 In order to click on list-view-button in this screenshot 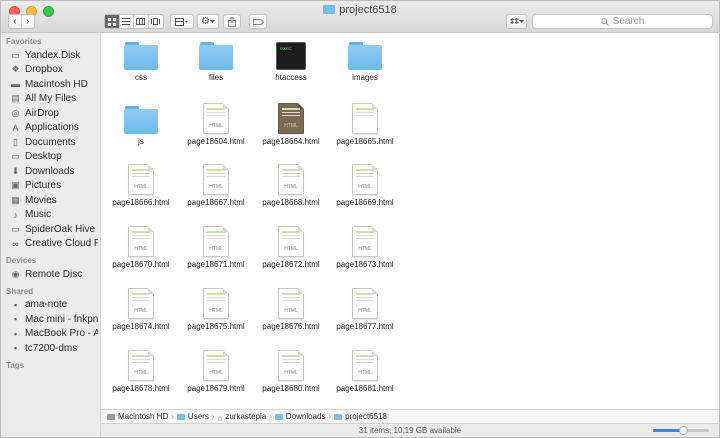, I will do `click(127, 21)`.